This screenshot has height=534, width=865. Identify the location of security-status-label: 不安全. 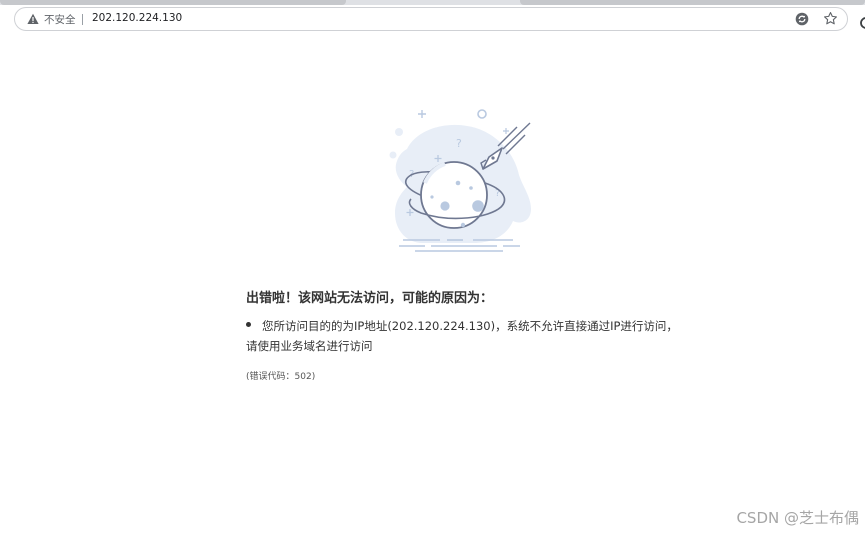
(60, 19).